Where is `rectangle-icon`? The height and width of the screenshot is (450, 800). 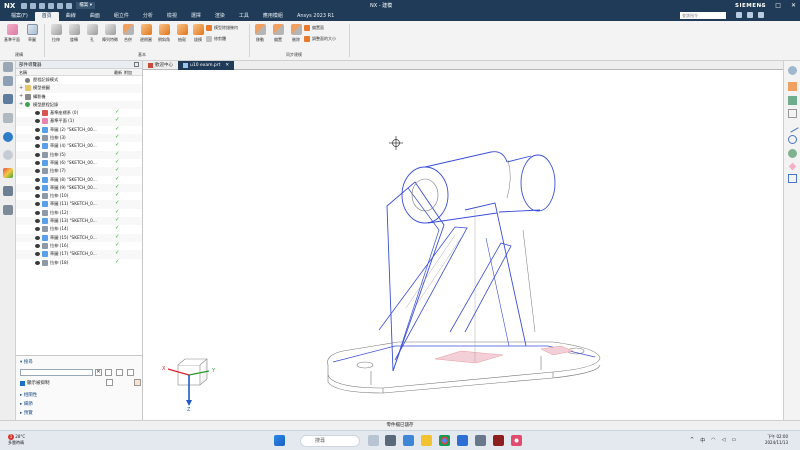
rectangle-icon is located at coordinates (792, 178).